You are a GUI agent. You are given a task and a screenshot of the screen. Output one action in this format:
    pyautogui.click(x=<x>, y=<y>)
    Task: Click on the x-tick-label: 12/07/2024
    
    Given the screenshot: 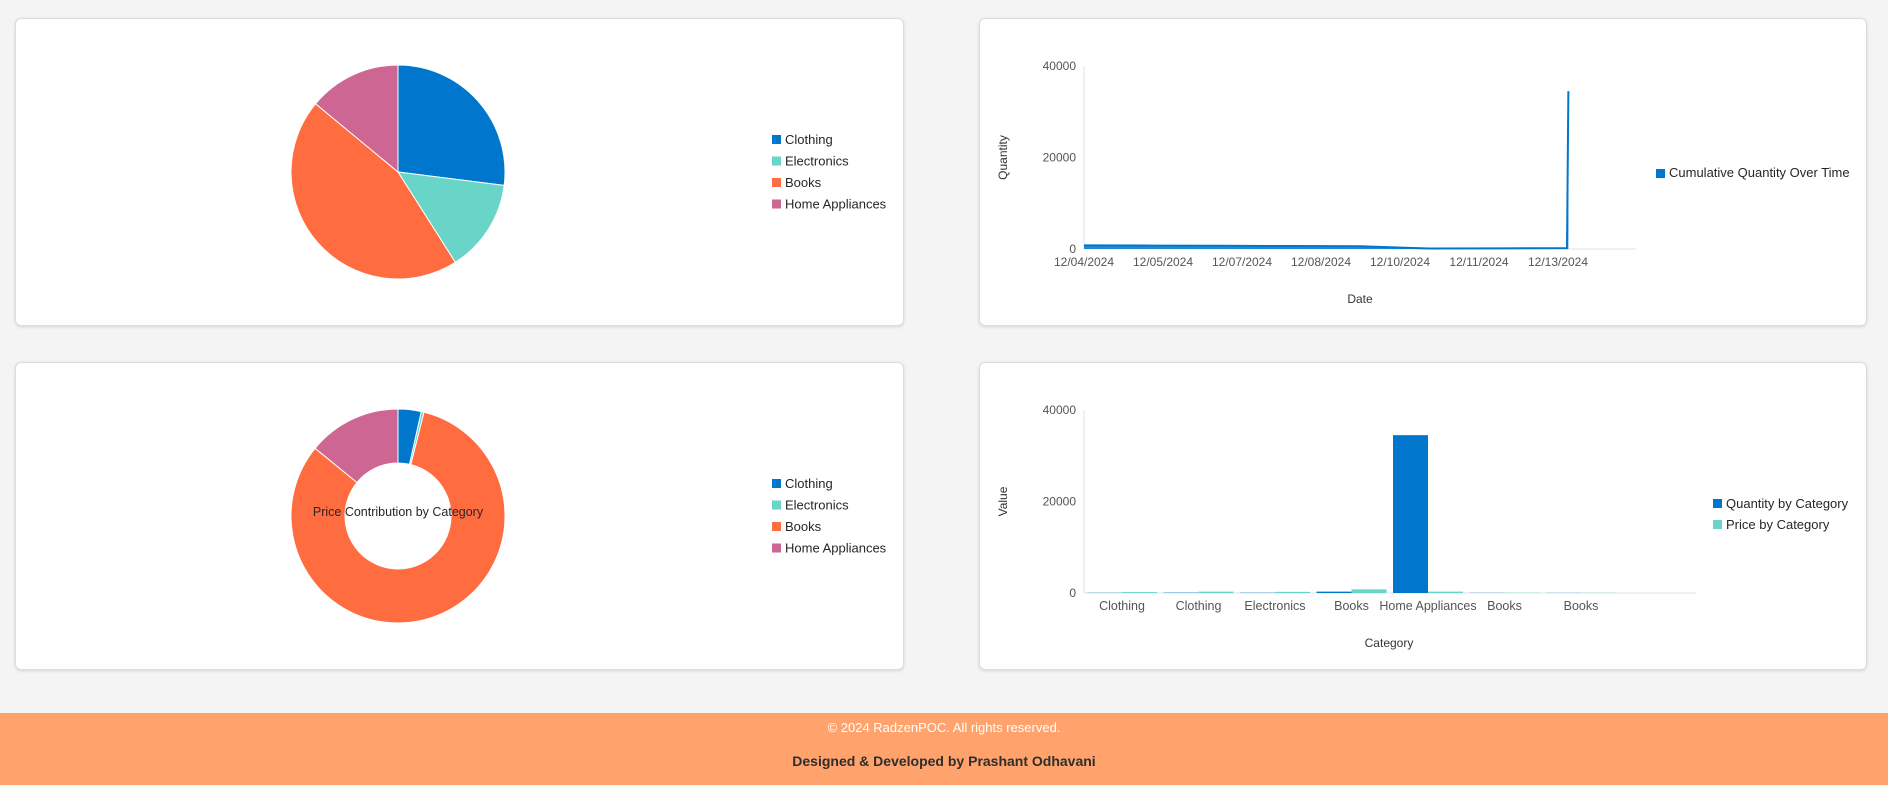 What is the action you would take?
    pyautogui.click(x=1242, y=262)
    